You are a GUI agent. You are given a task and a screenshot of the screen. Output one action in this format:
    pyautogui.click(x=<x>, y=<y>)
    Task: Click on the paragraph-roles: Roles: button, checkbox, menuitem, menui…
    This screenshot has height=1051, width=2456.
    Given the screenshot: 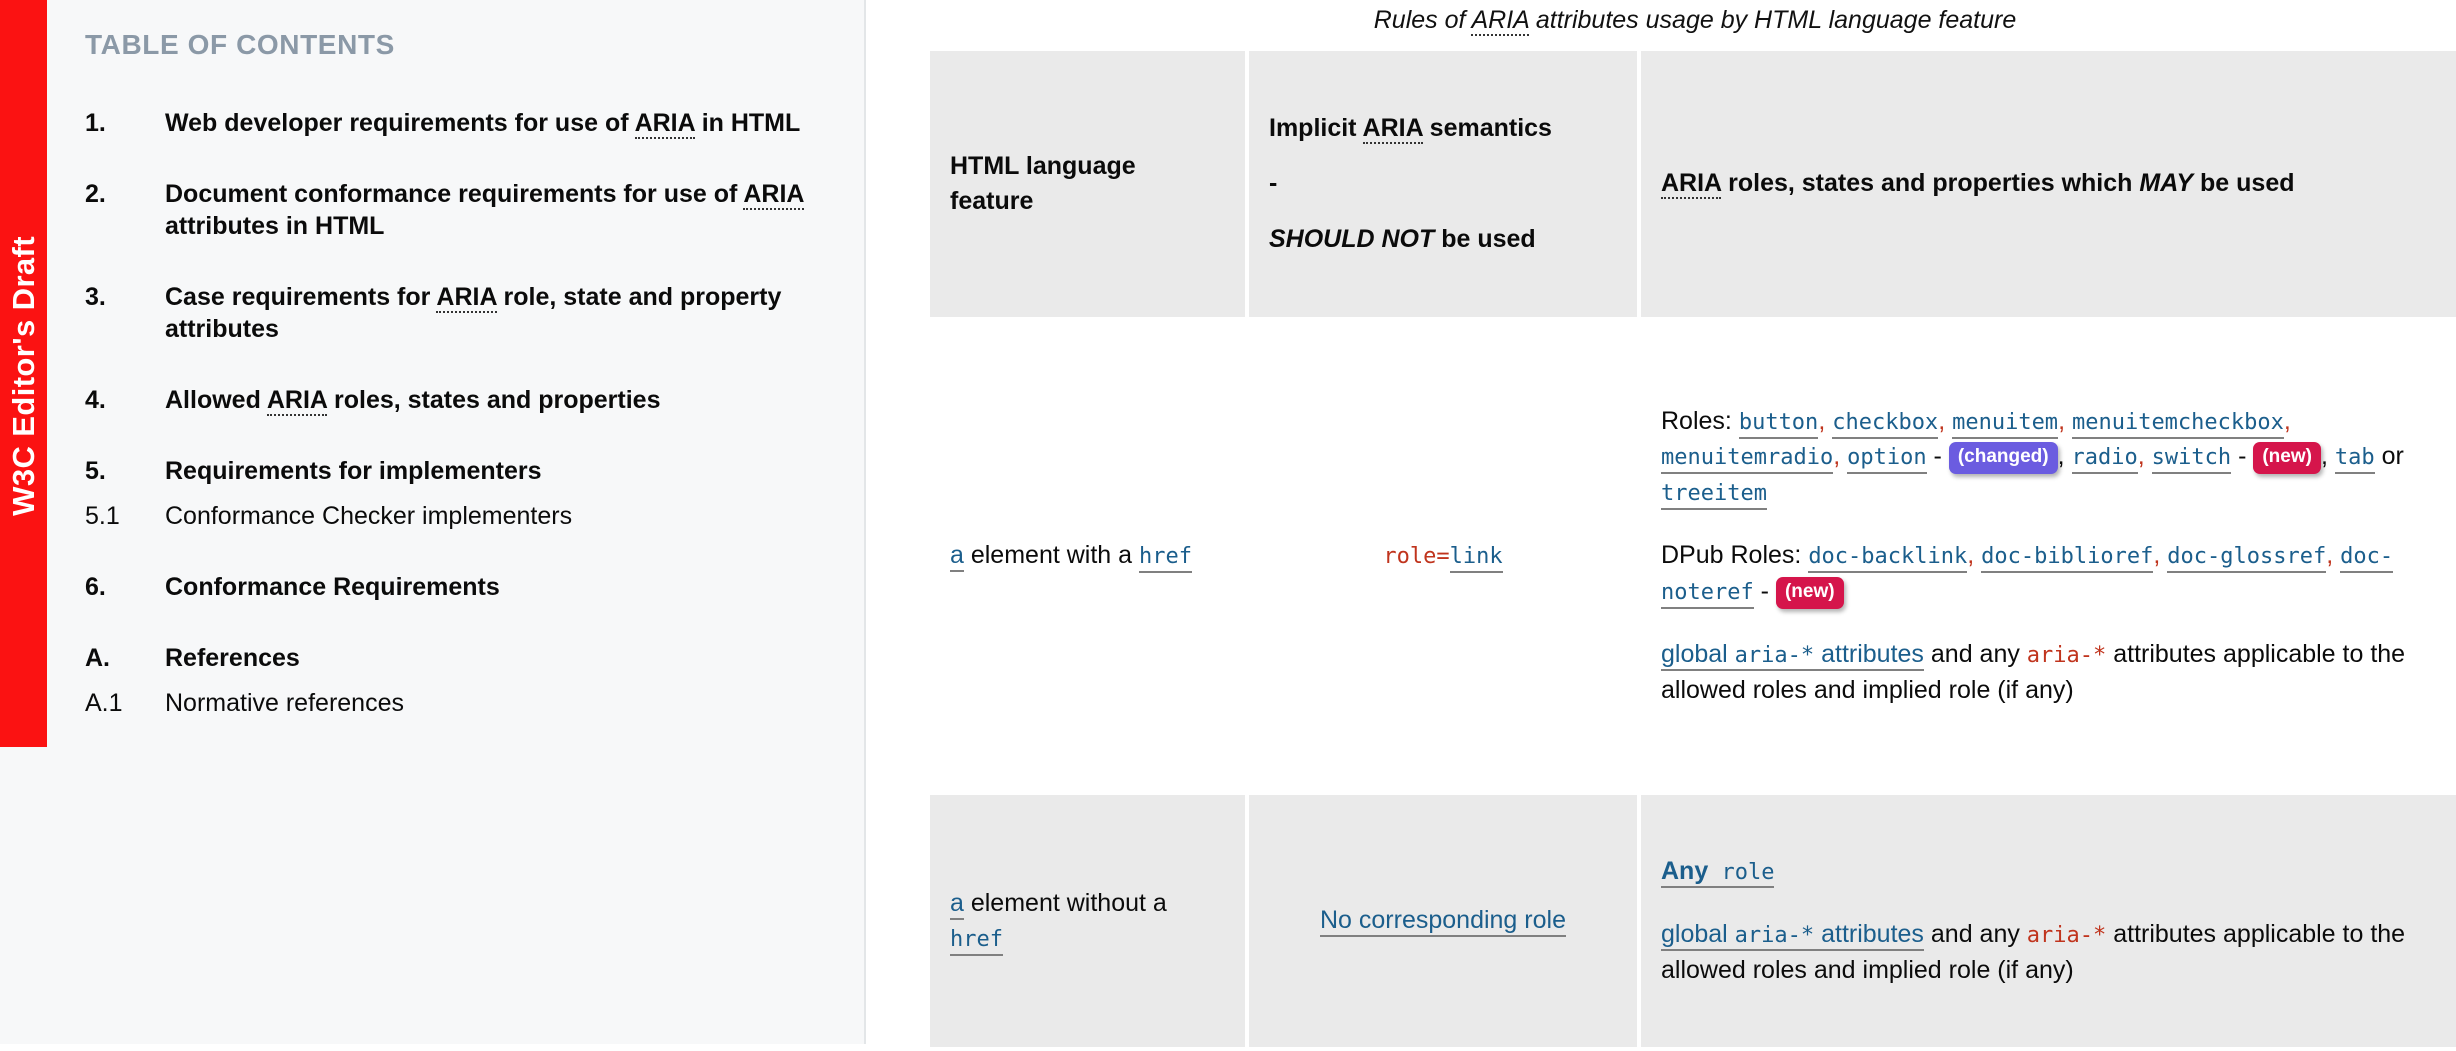 What is the action you would take?
    pyautogui.click(x=2056, y=457)
    